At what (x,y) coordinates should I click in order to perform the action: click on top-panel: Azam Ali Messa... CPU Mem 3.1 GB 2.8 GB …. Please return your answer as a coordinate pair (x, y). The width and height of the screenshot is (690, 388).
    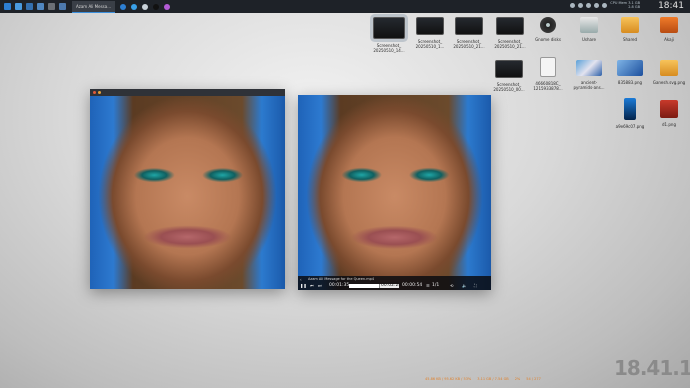
    Looking at the image, I should click on (345, 6).